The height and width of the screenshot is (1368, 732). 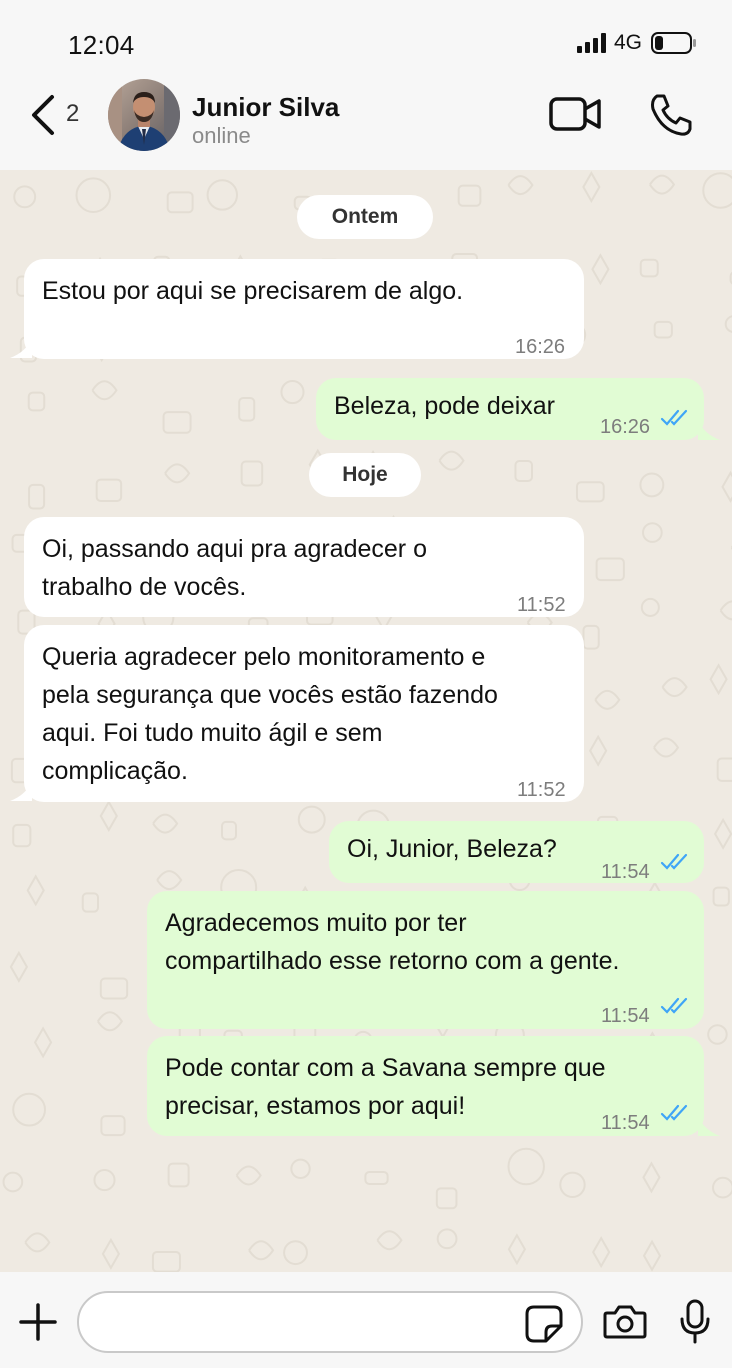 I want to click on message-bubble-outgoing: Oi, Junior, Beleza? 11:54, so click(x=516, y=852).